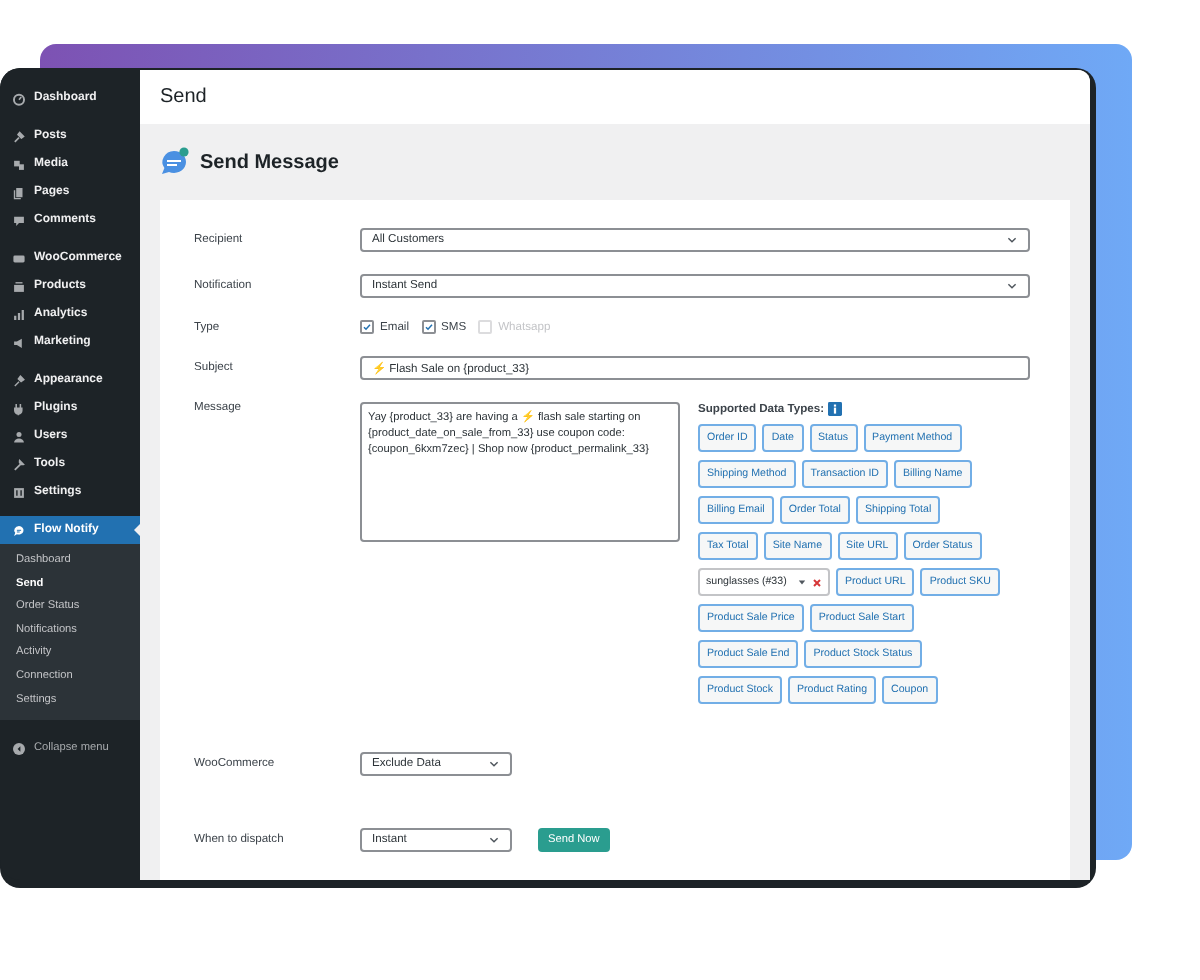  What do you see at coordinates (174, 162) in the screenshot?
I see `message-icon` at bounding box center [174, 162].